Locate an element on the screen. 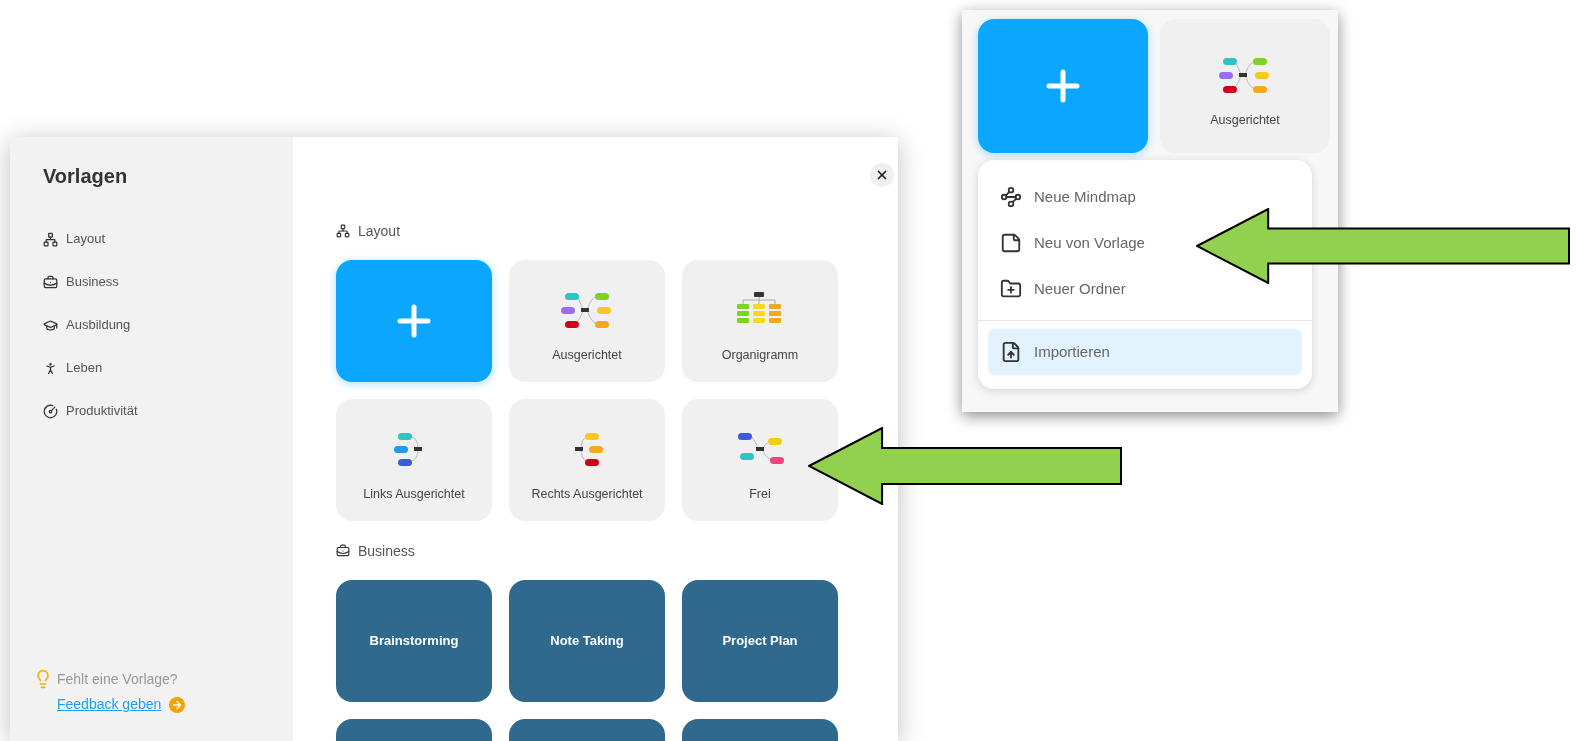 The image size is (1583, 741). close-button is located at coordinates (882, 175).